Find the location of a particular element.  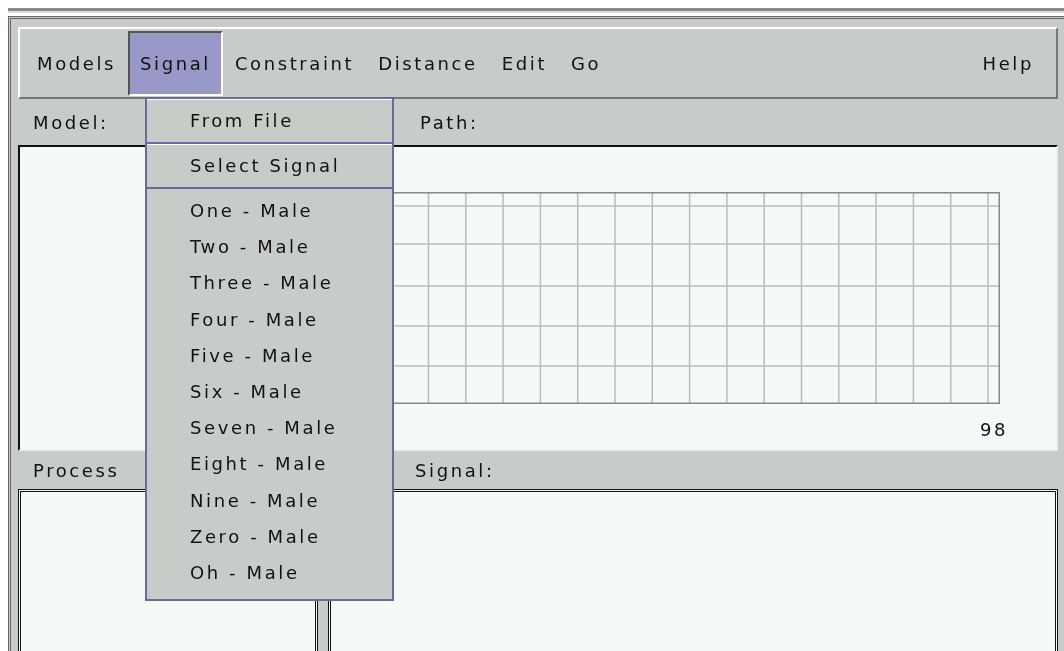

menu-item: Six - Male is located at coordinates (269, 392).